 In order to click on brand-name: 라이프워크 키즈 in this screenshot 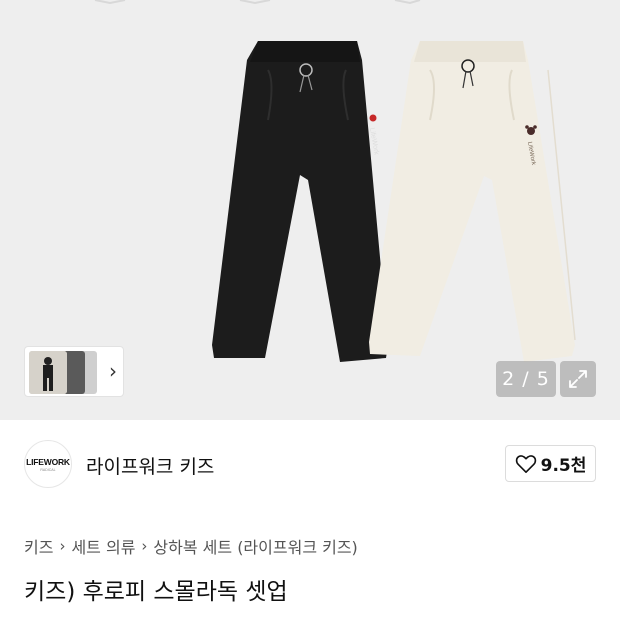, I will do `click(150, 465)`.